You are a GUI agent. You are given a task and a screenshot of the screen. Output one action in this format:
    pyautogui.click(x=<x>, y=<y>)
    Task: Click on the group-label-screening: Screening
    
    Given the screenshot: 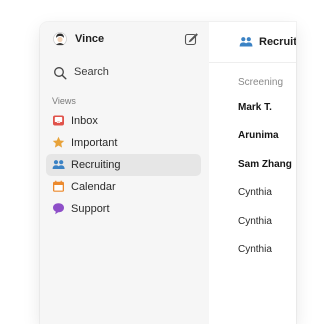 What is the action you would take?
    pyautogui.click(x=261, y=82)
    